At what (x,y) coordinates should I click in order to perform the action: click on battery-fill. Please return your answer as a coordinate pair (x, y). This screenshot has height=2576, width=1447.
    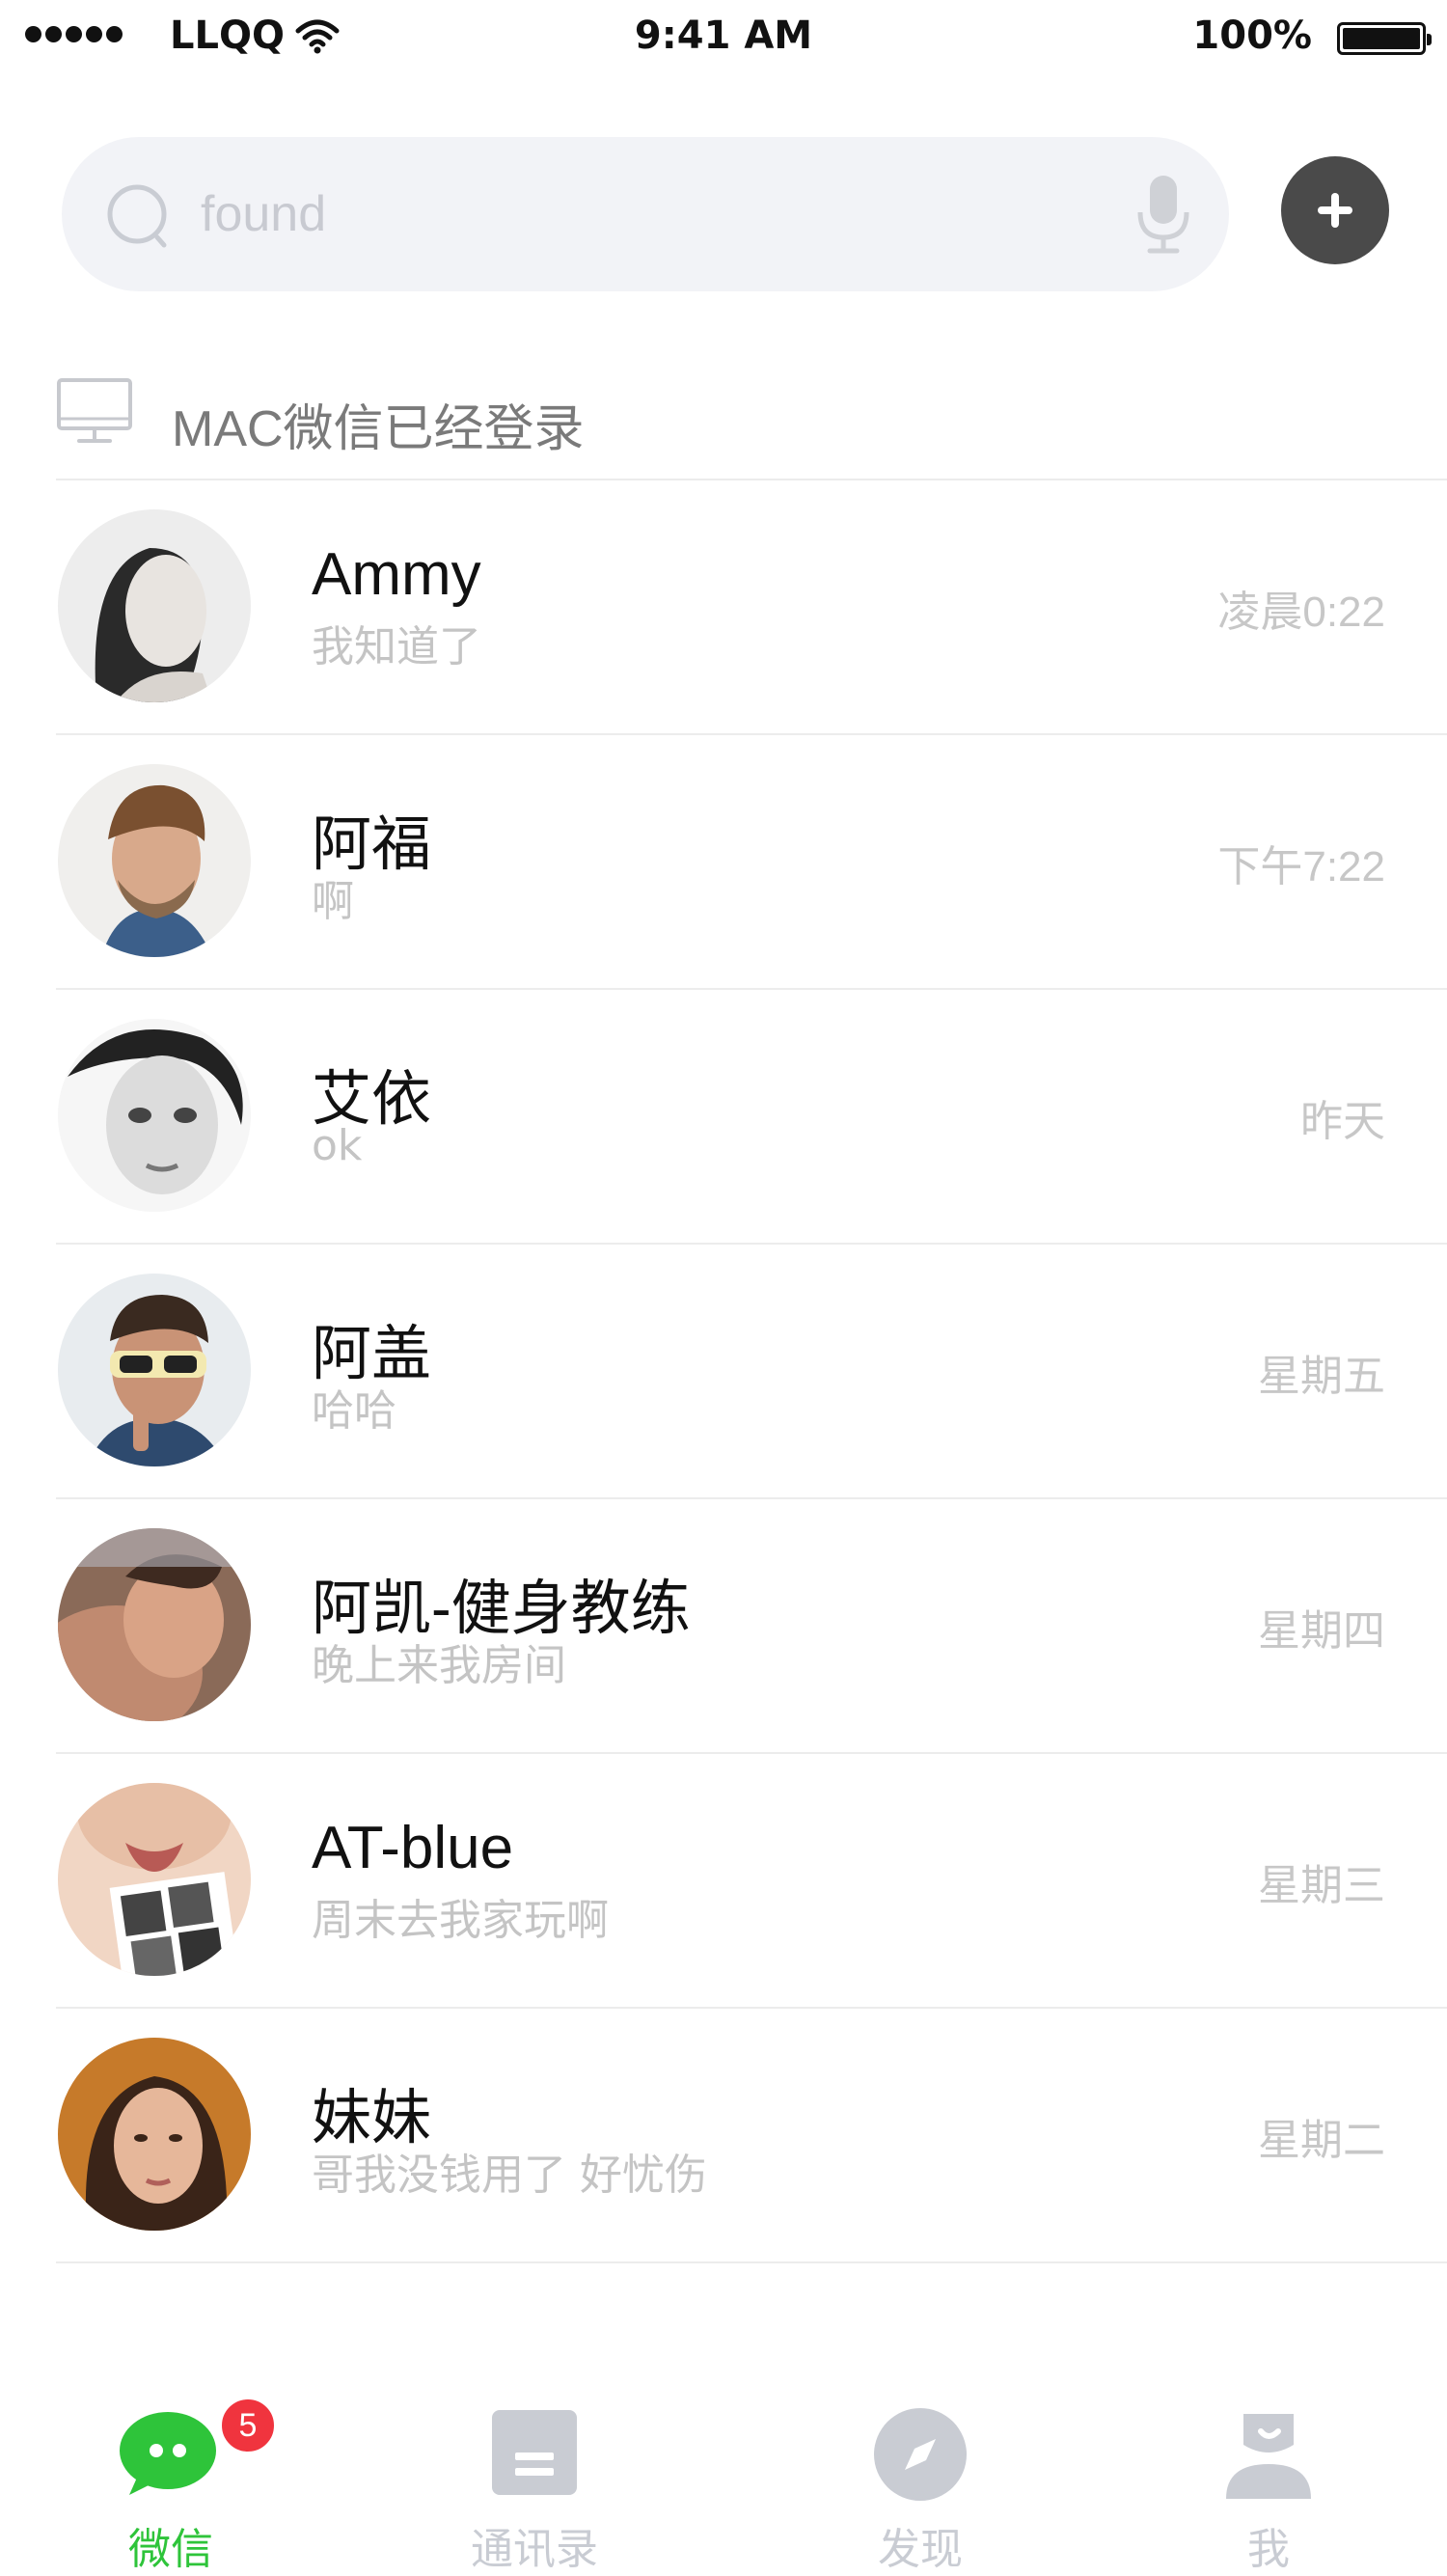
    Looking at the image, I should click on (1381, 38).